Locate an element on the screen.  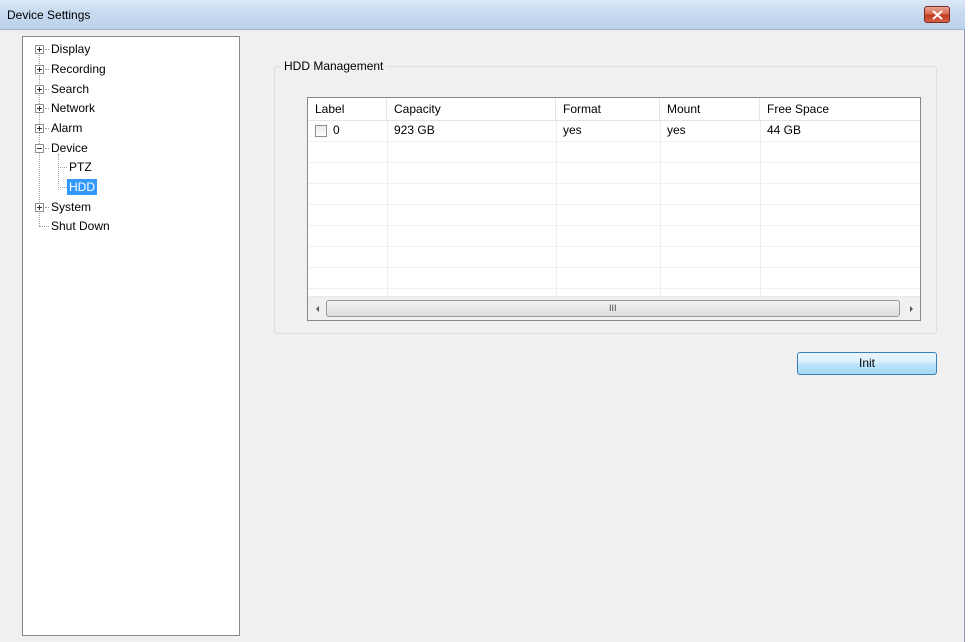
column-header-capacity: Capacity is located at coordinates (471, 109).